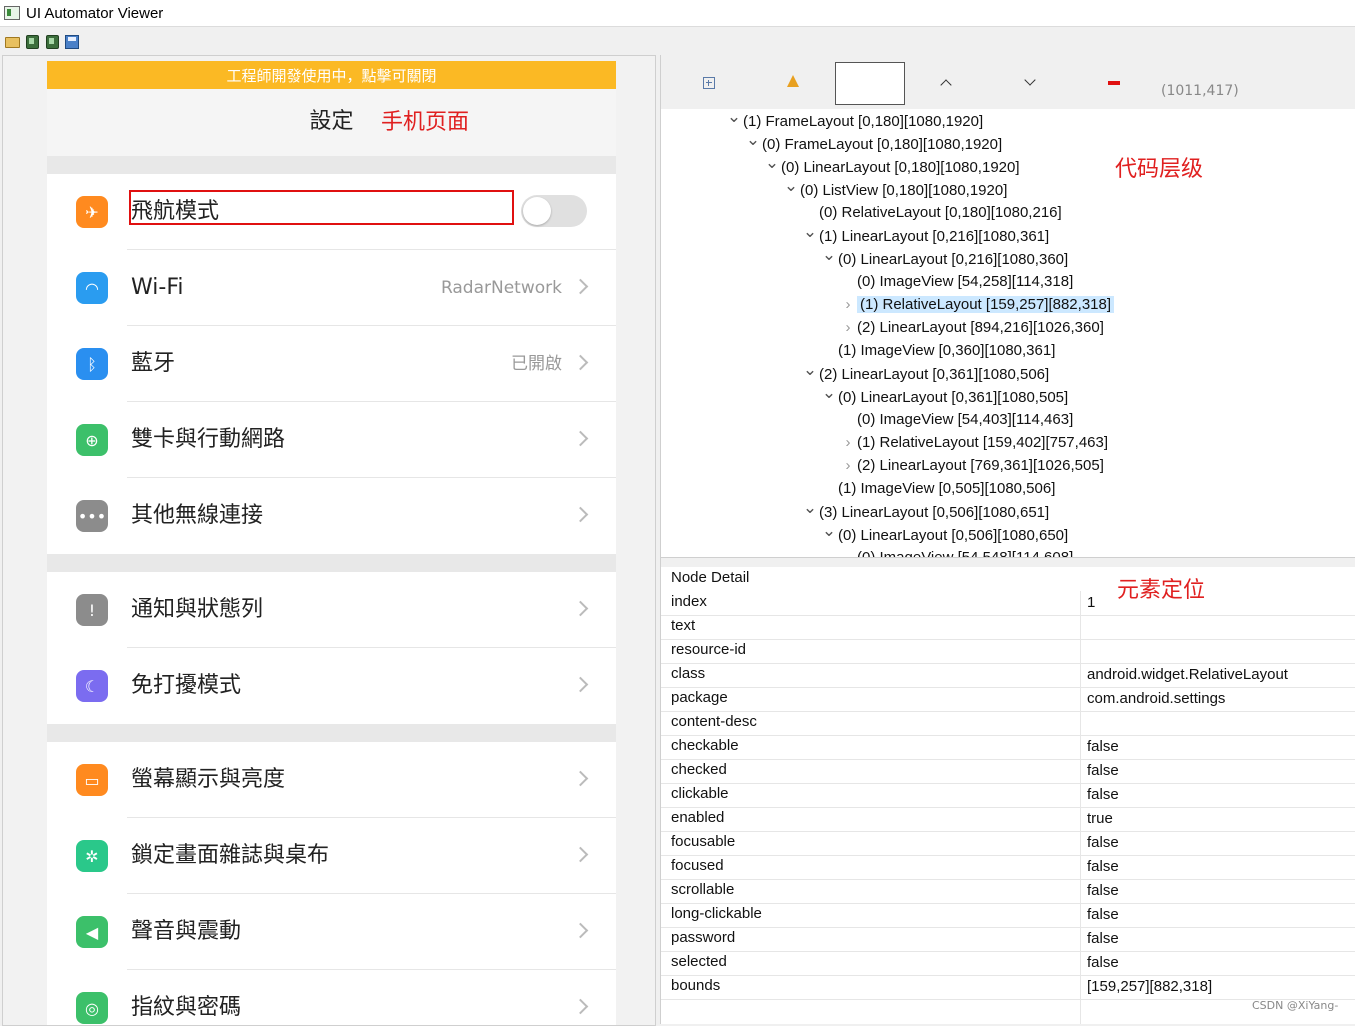 This screenshot has width=1355, height=1026. Describe the element at coordinates (925, 236) in the screenshot. I see `tree-node: (1) LinearLayout [0,216][1080,361]` at that location.